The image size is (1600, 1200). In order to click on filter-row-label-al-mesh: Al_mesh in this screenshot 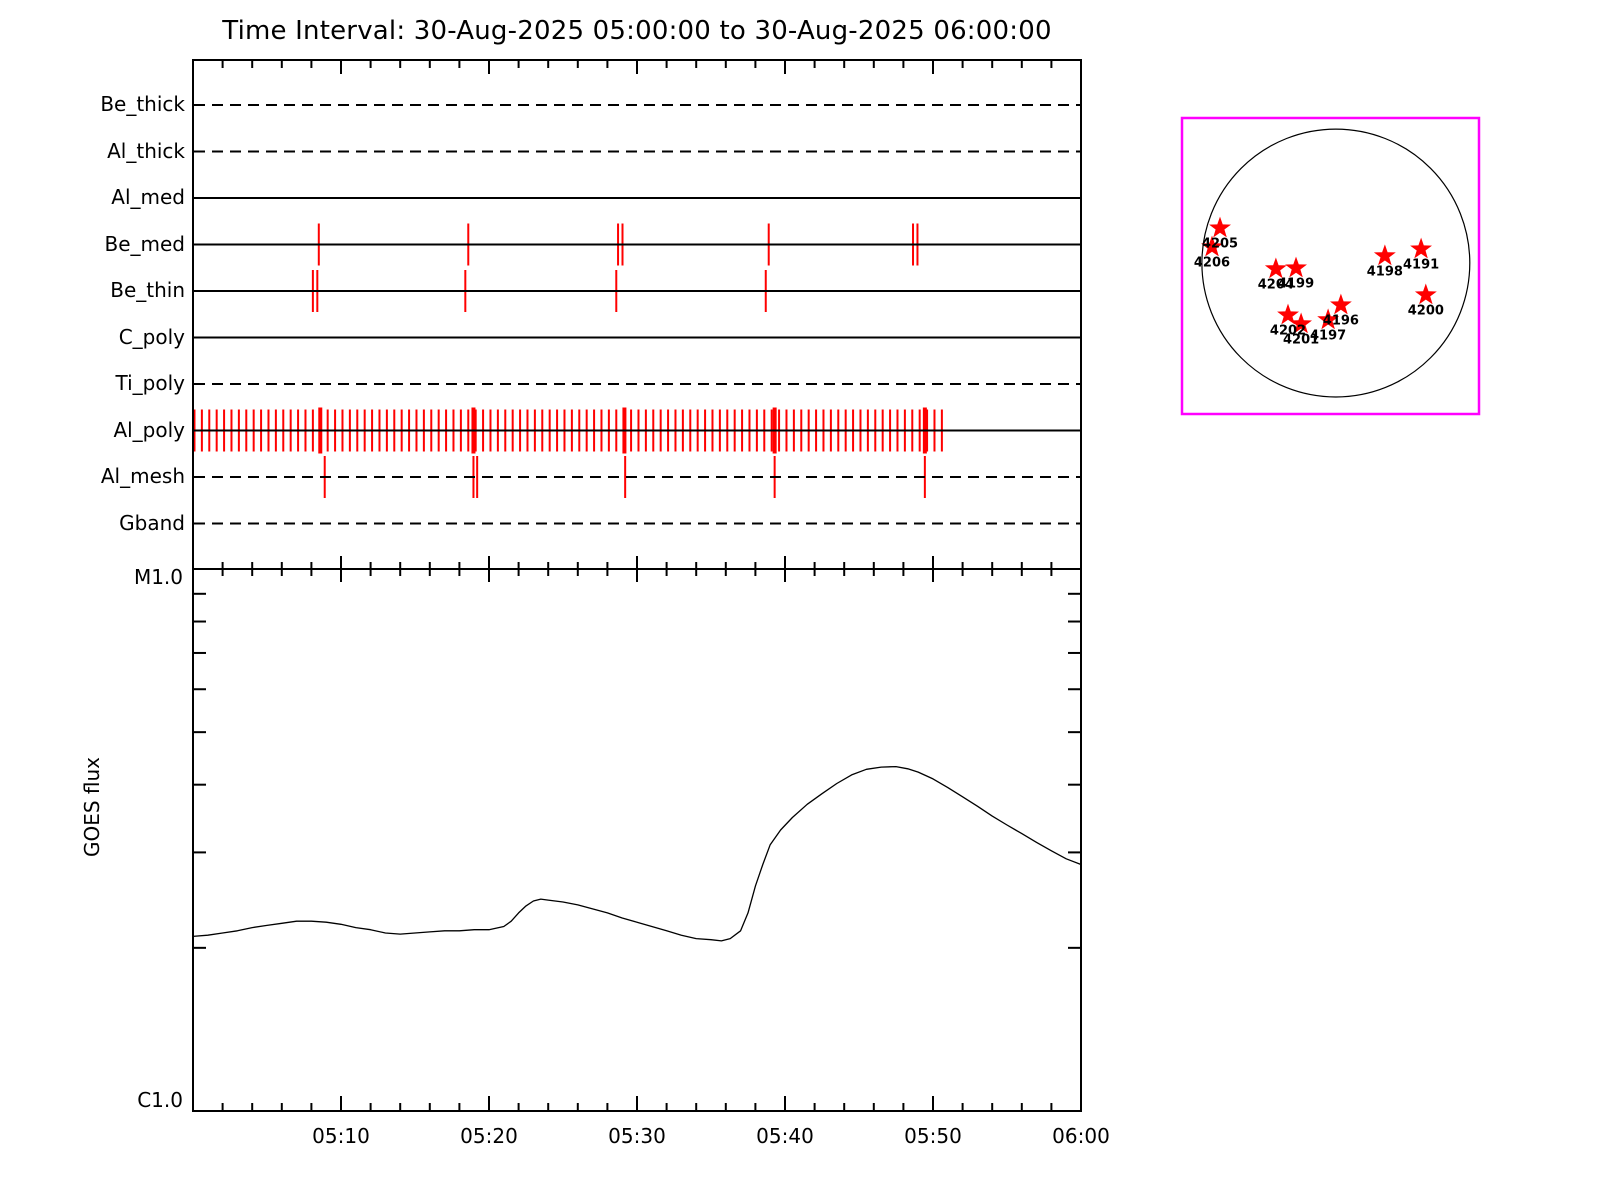, I will do `click(142, 476)`.